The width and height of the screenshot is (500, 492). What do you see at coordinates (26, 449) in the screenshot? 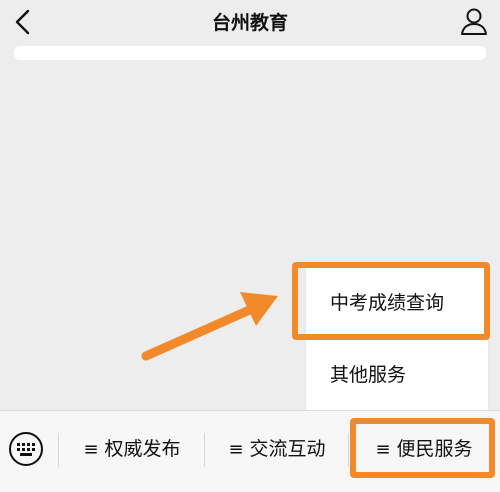
I see `keyboard-icon` at bounding box center [26, 449].